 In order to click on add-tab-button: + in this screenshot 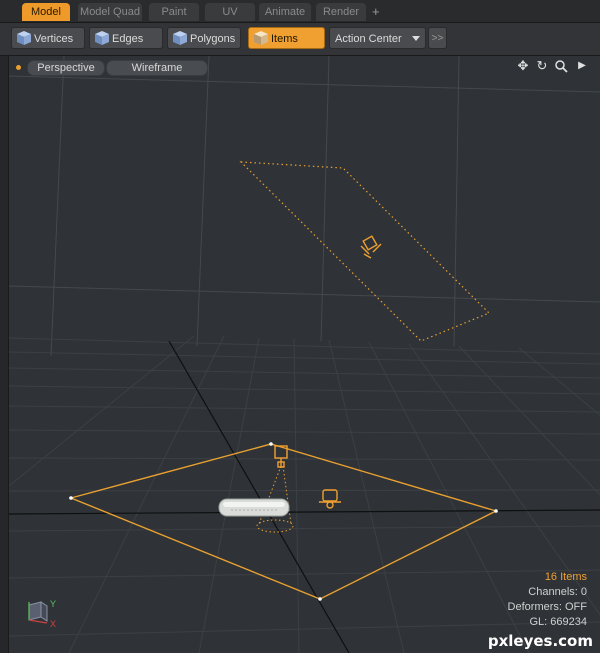, I will do `click(376, 12)`.